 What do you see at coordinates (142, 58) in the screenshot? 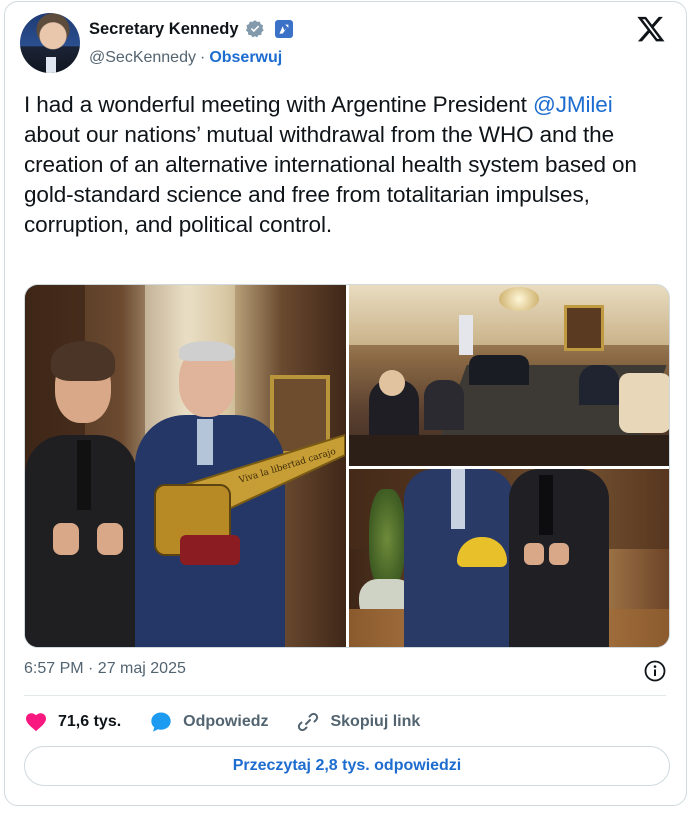
I see `author-handle: @SecKennedy` at bounding box center [142, 58].